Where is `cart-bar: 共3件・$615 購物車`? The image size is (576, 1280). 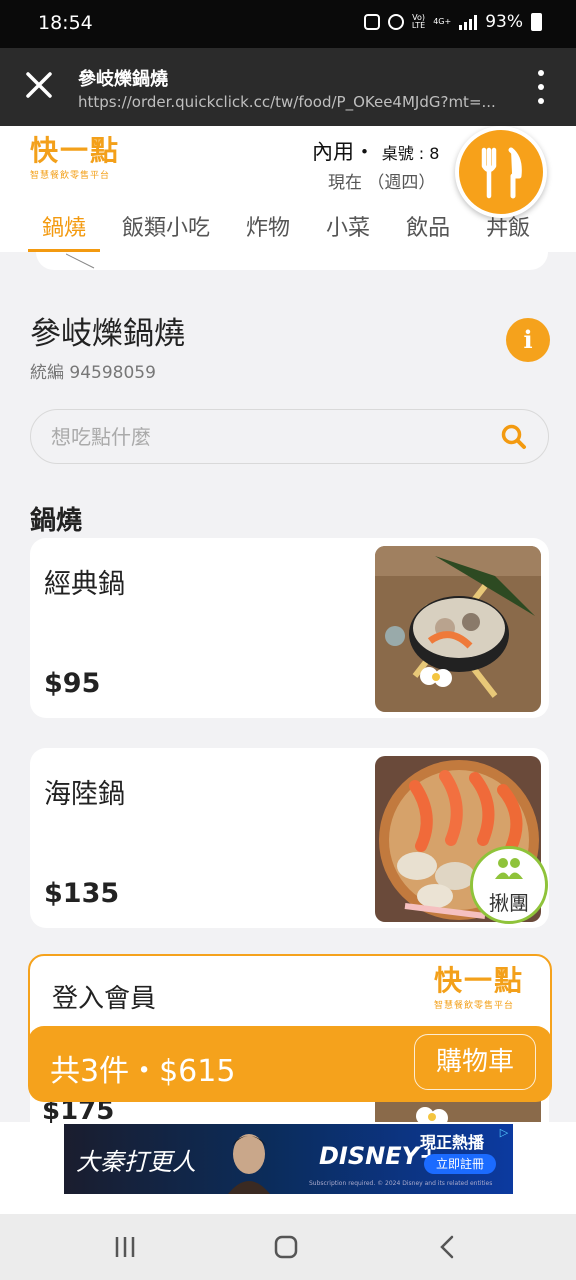 cart-bar: 共3件・$615 購物車 is located at coordinates (290, 1064).